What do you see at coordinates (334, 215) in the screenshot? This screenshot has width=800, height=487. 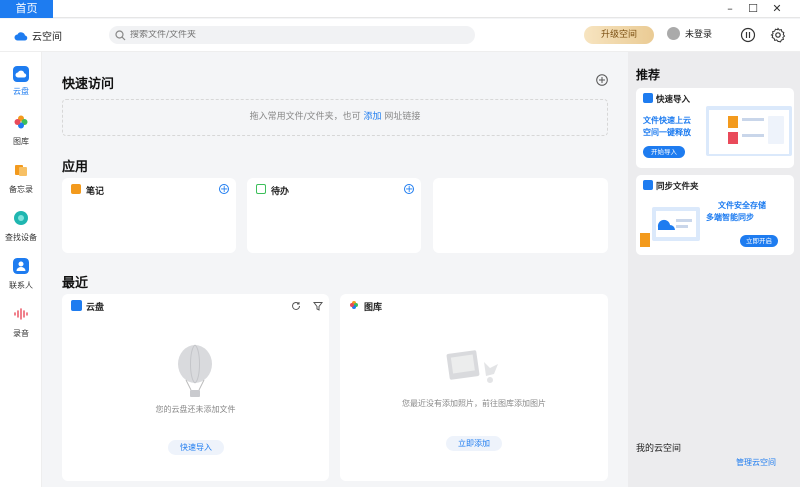 I see `app-card-todo: 待办 +` at bounding box center [334, 215].